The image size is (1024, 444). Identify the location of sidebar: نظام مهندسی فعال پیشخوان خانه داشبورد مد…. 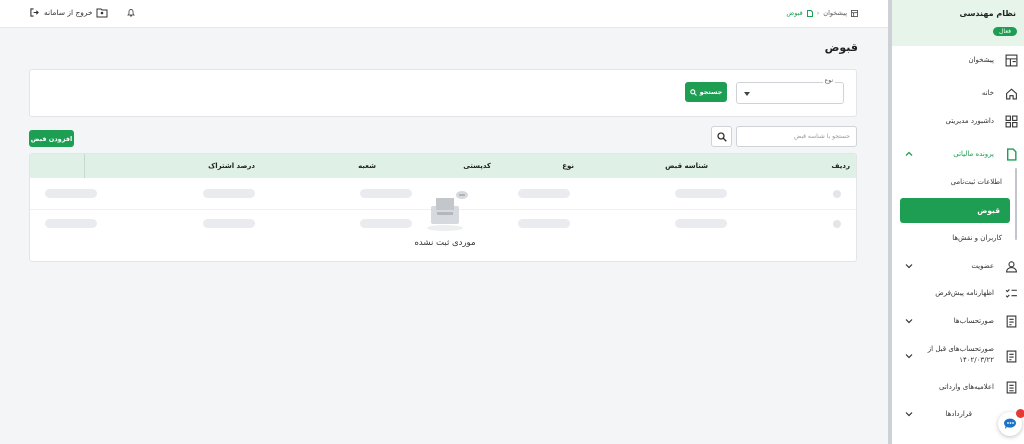
(956, 222).